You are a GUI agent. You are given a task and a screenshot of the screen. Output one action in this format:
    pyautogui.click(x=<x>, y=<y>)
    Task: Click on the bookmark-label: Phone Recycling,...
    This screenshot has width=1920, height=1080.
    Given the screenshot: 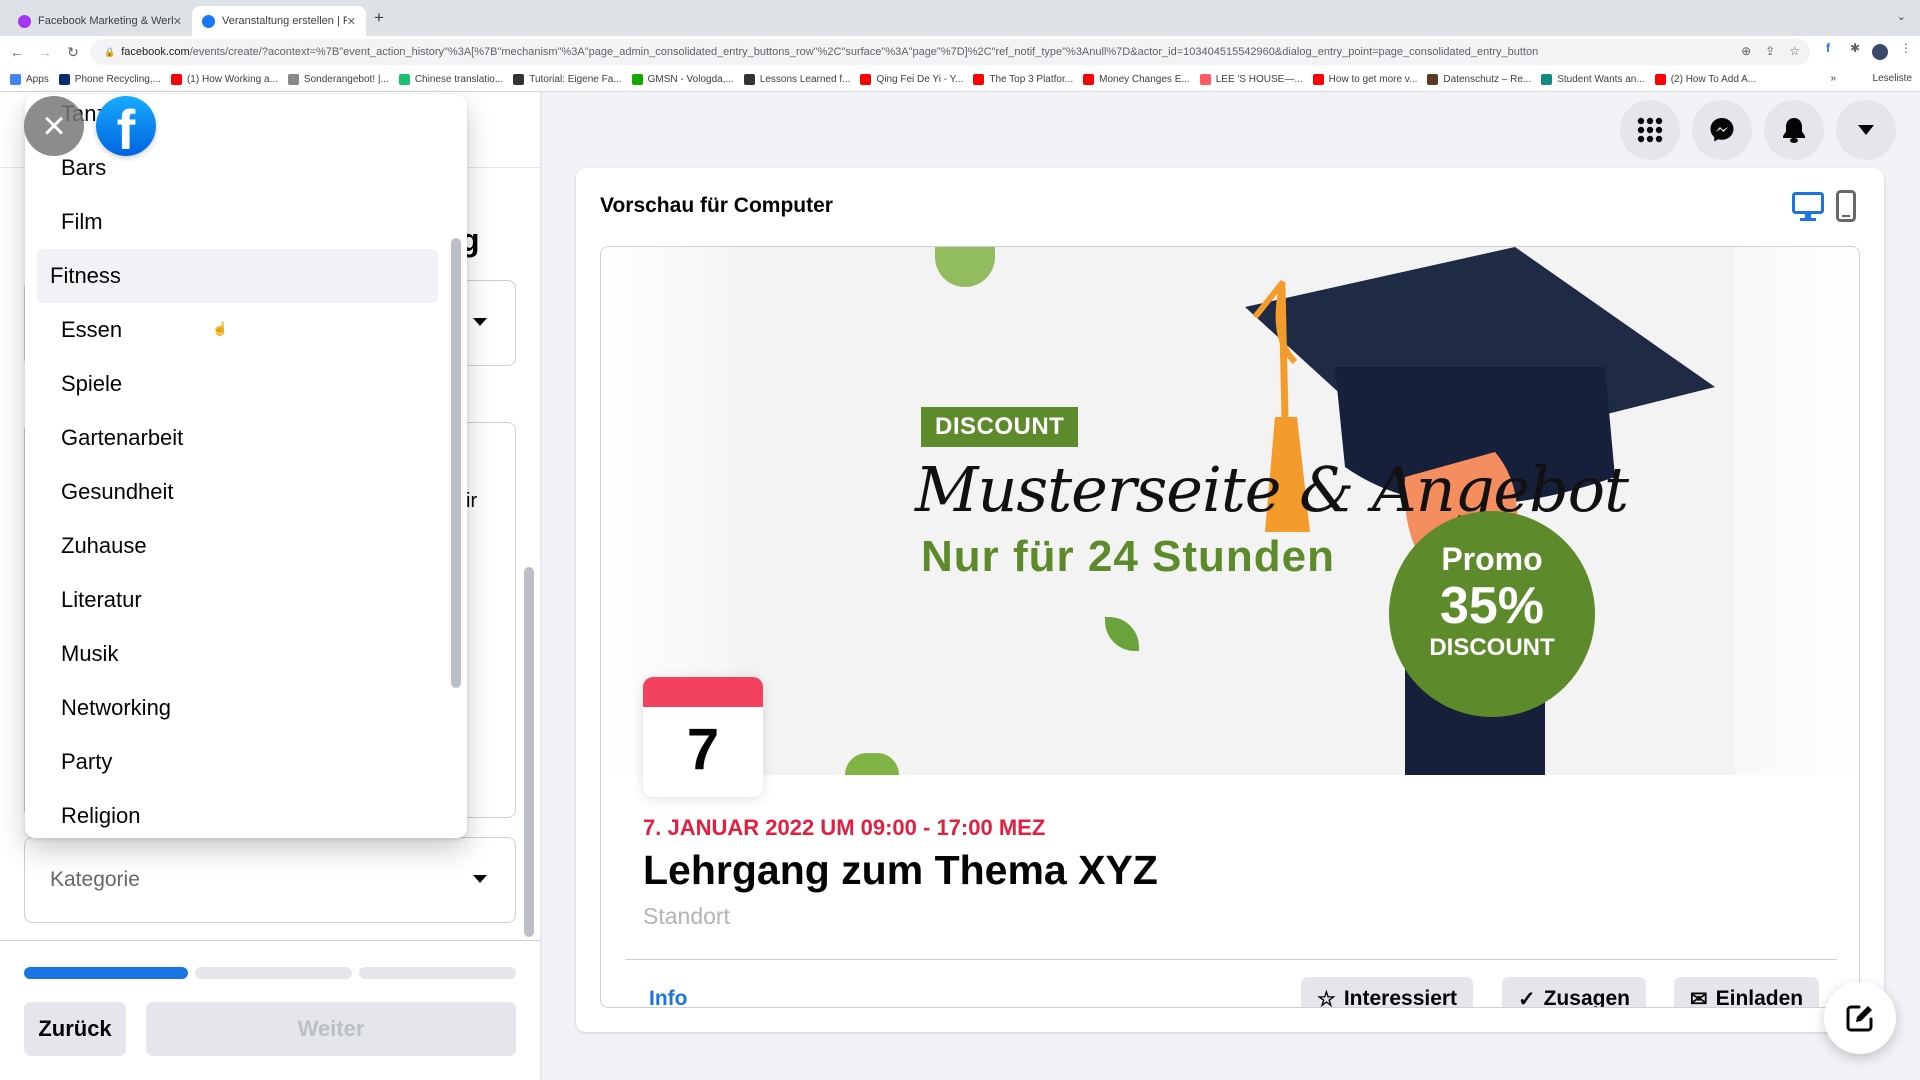 What is the action you would take?
    pyautogui.click(x=117, y=79)
    